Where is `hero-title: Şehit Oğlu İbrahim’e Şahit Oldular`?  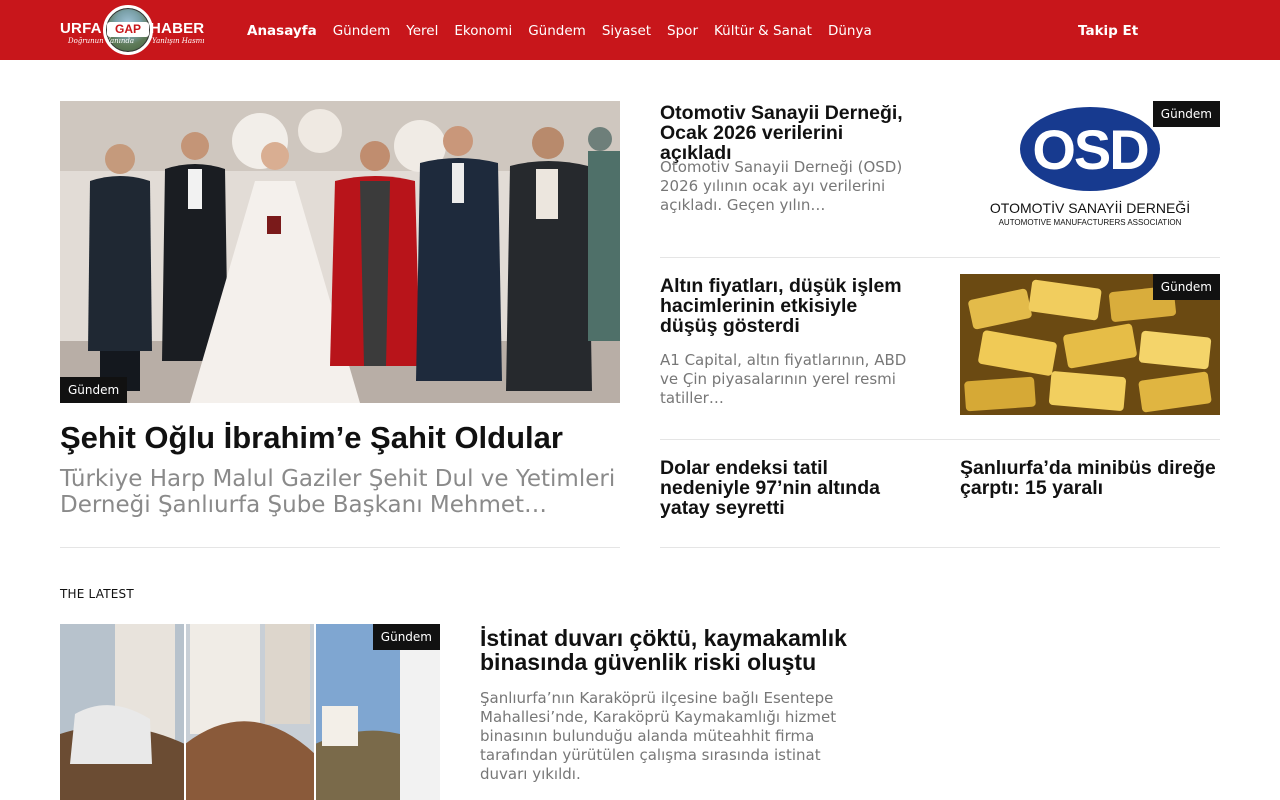 hero-title: Şehit Oğlu İbrahim’e Şahit Oldular is located at coordinates (340, 438).